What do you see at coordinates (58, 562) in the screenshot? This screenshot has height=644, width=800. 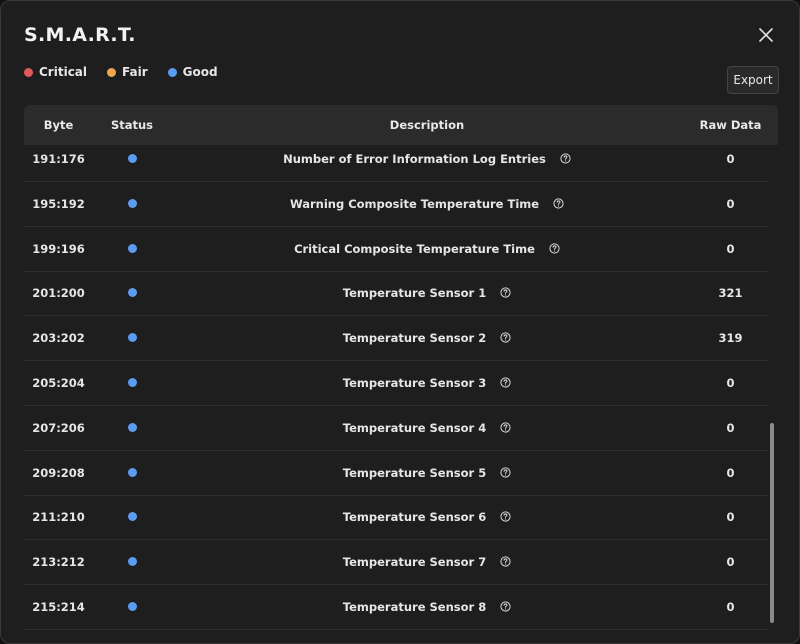 I see `byte-cell: 213:212` at bounding box center [58, 562].